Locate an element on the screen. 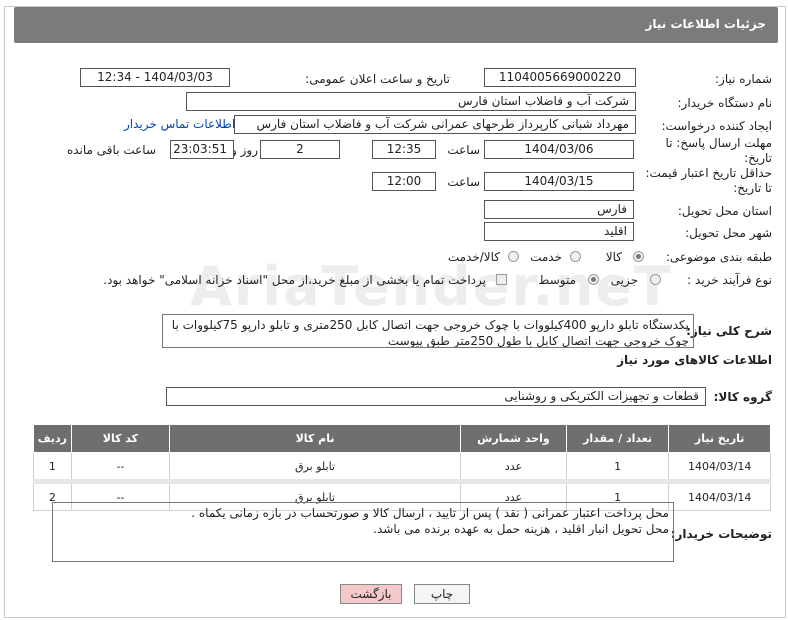 The image size is (788, 620). announce-field: 1404/03/03 - 12:34 is located at coordinates (155, 77).